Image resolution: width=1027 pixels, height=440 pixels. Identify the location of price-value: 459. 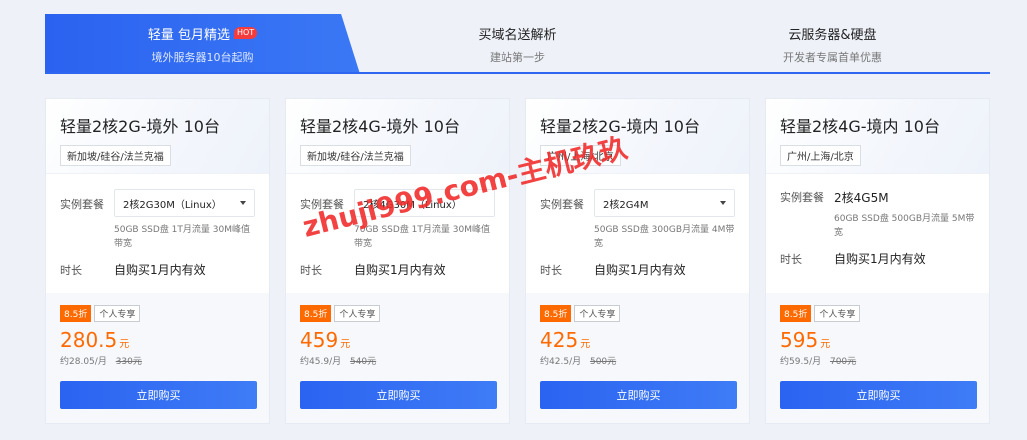
(319, 340).